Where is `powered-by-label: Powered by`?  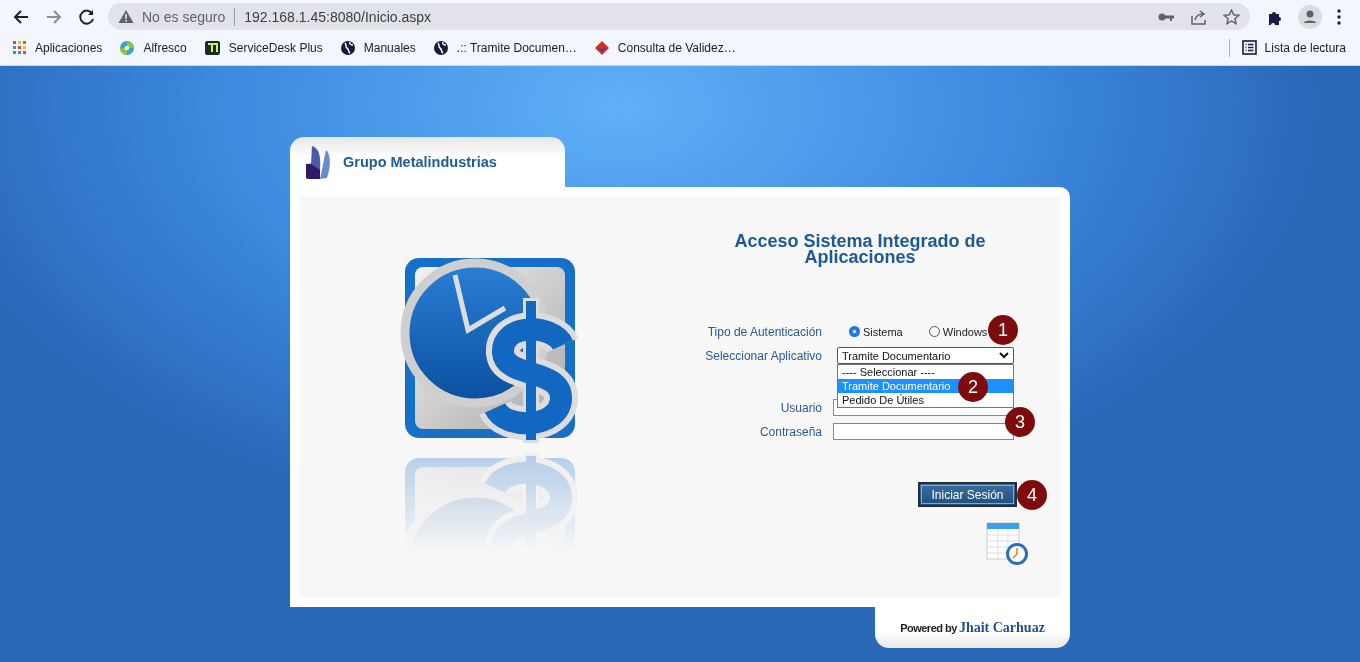 powered-by-label: Powered by is located at coordinates (928, 627).